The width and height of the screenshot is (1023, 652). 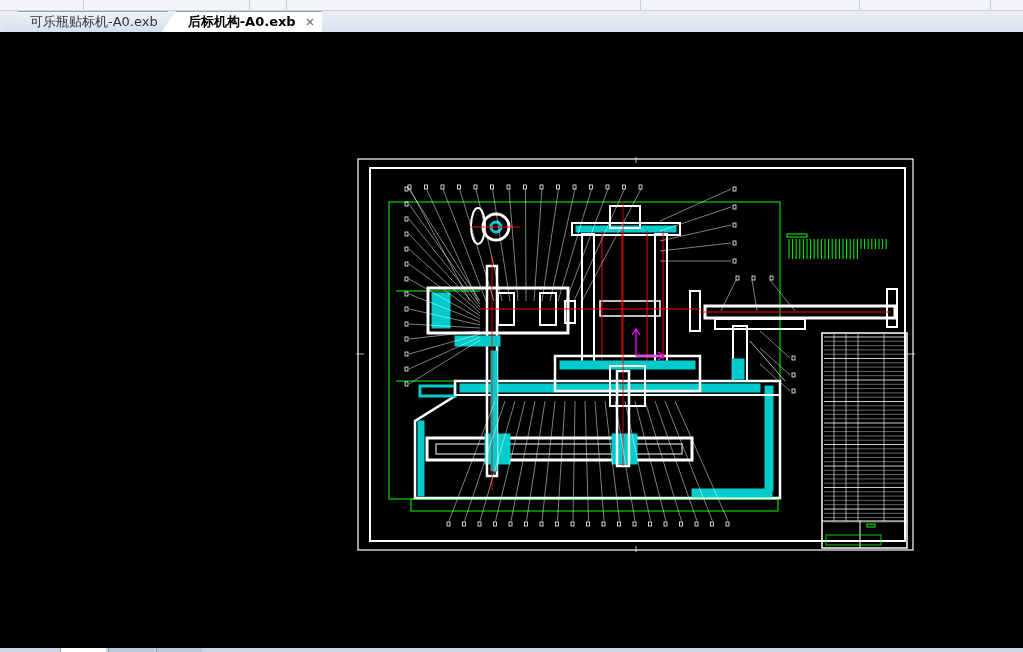 I want to click on document-tab: 后标机构-A0.exb, so click(x=241, y=21).